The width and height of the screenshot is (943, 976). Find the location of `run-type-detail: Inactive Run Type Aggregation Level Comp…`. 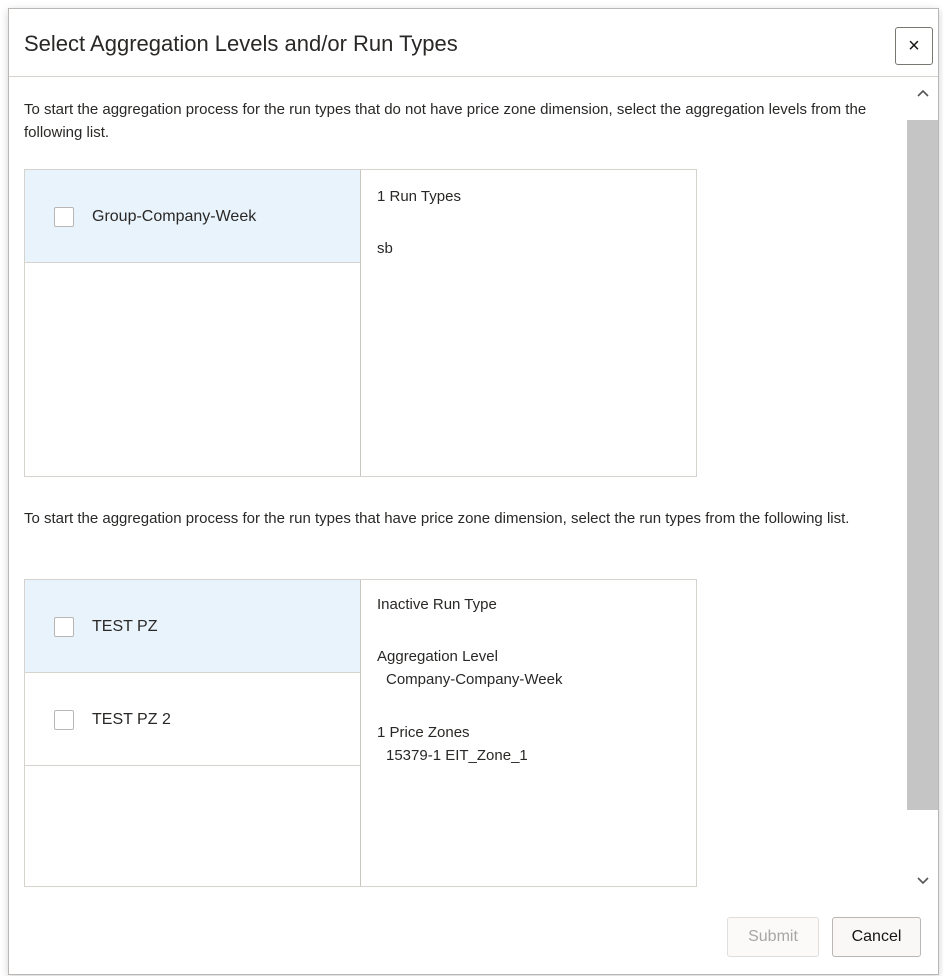

run-type-detail: Inactive Run Type Aggregation Level Comp… is located at coordinates (529, 733).